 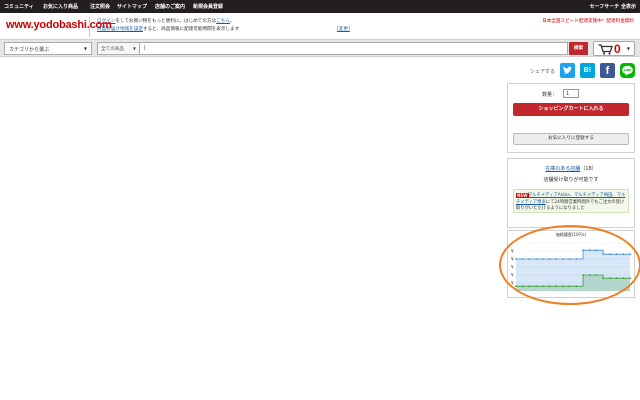 I want to click on login-message-end: 。, so click(x=232, y=21).